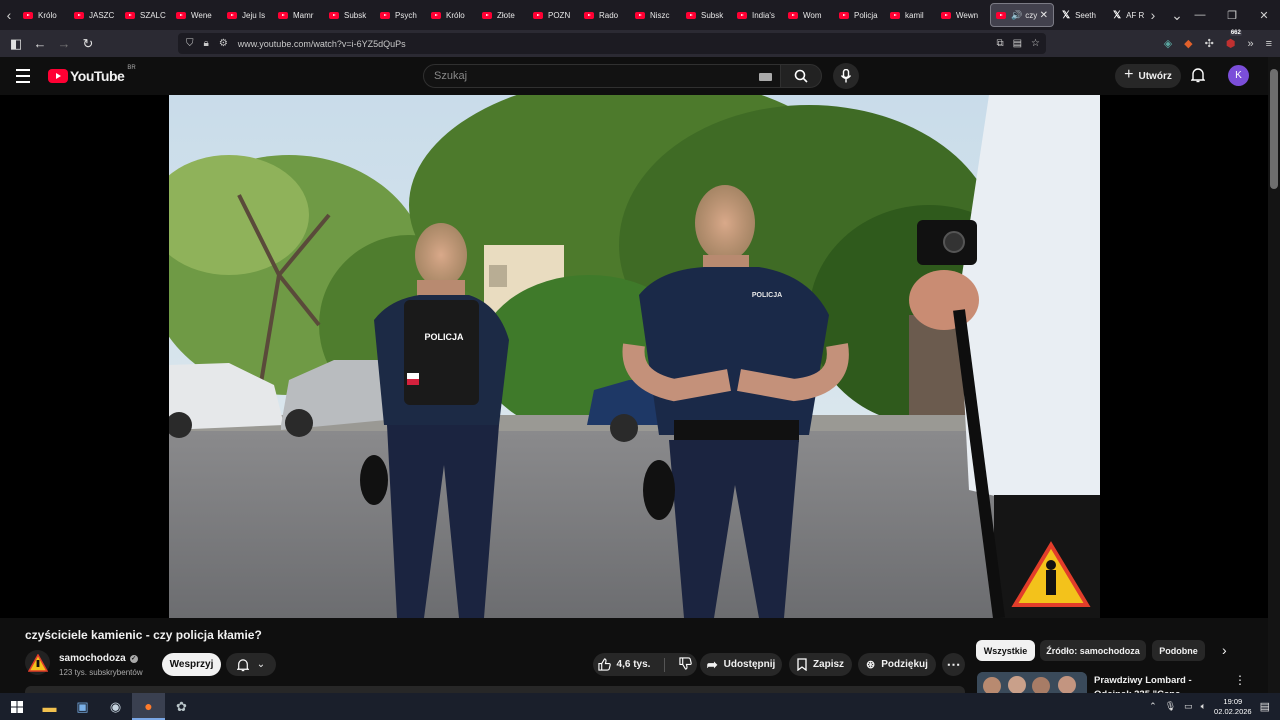 This screenshot has width=1280, height=720. I want to click on tab-title: Wene, so click(201, 15).